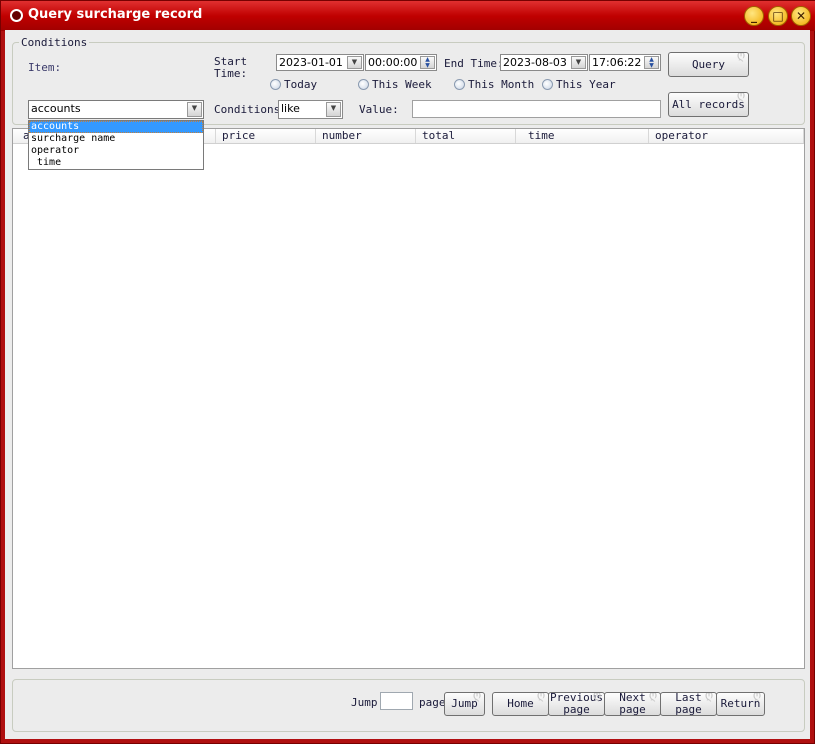 This screenshot has height=744, width=815. Describe the element at coordinates (632, 704) in the screenshot. I see `next-page-button: Next page` at that location.